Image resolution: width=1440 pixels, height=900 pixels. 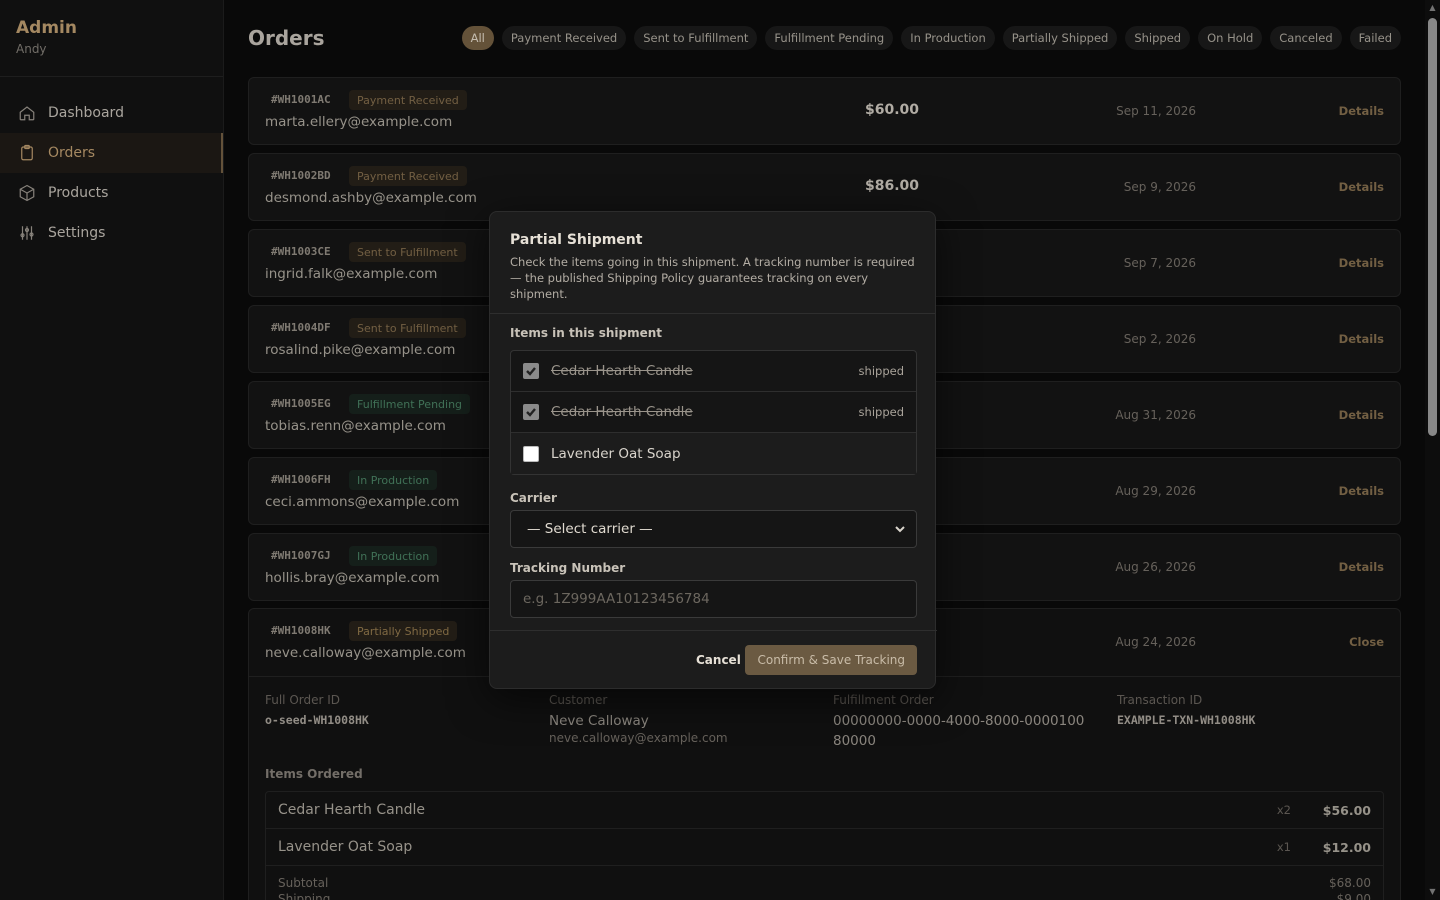 What do you see at coordinates (590, 529) in the screenshot?
I see `carrier-select-value: — Select carrier —` at bounding box center [590, 529].